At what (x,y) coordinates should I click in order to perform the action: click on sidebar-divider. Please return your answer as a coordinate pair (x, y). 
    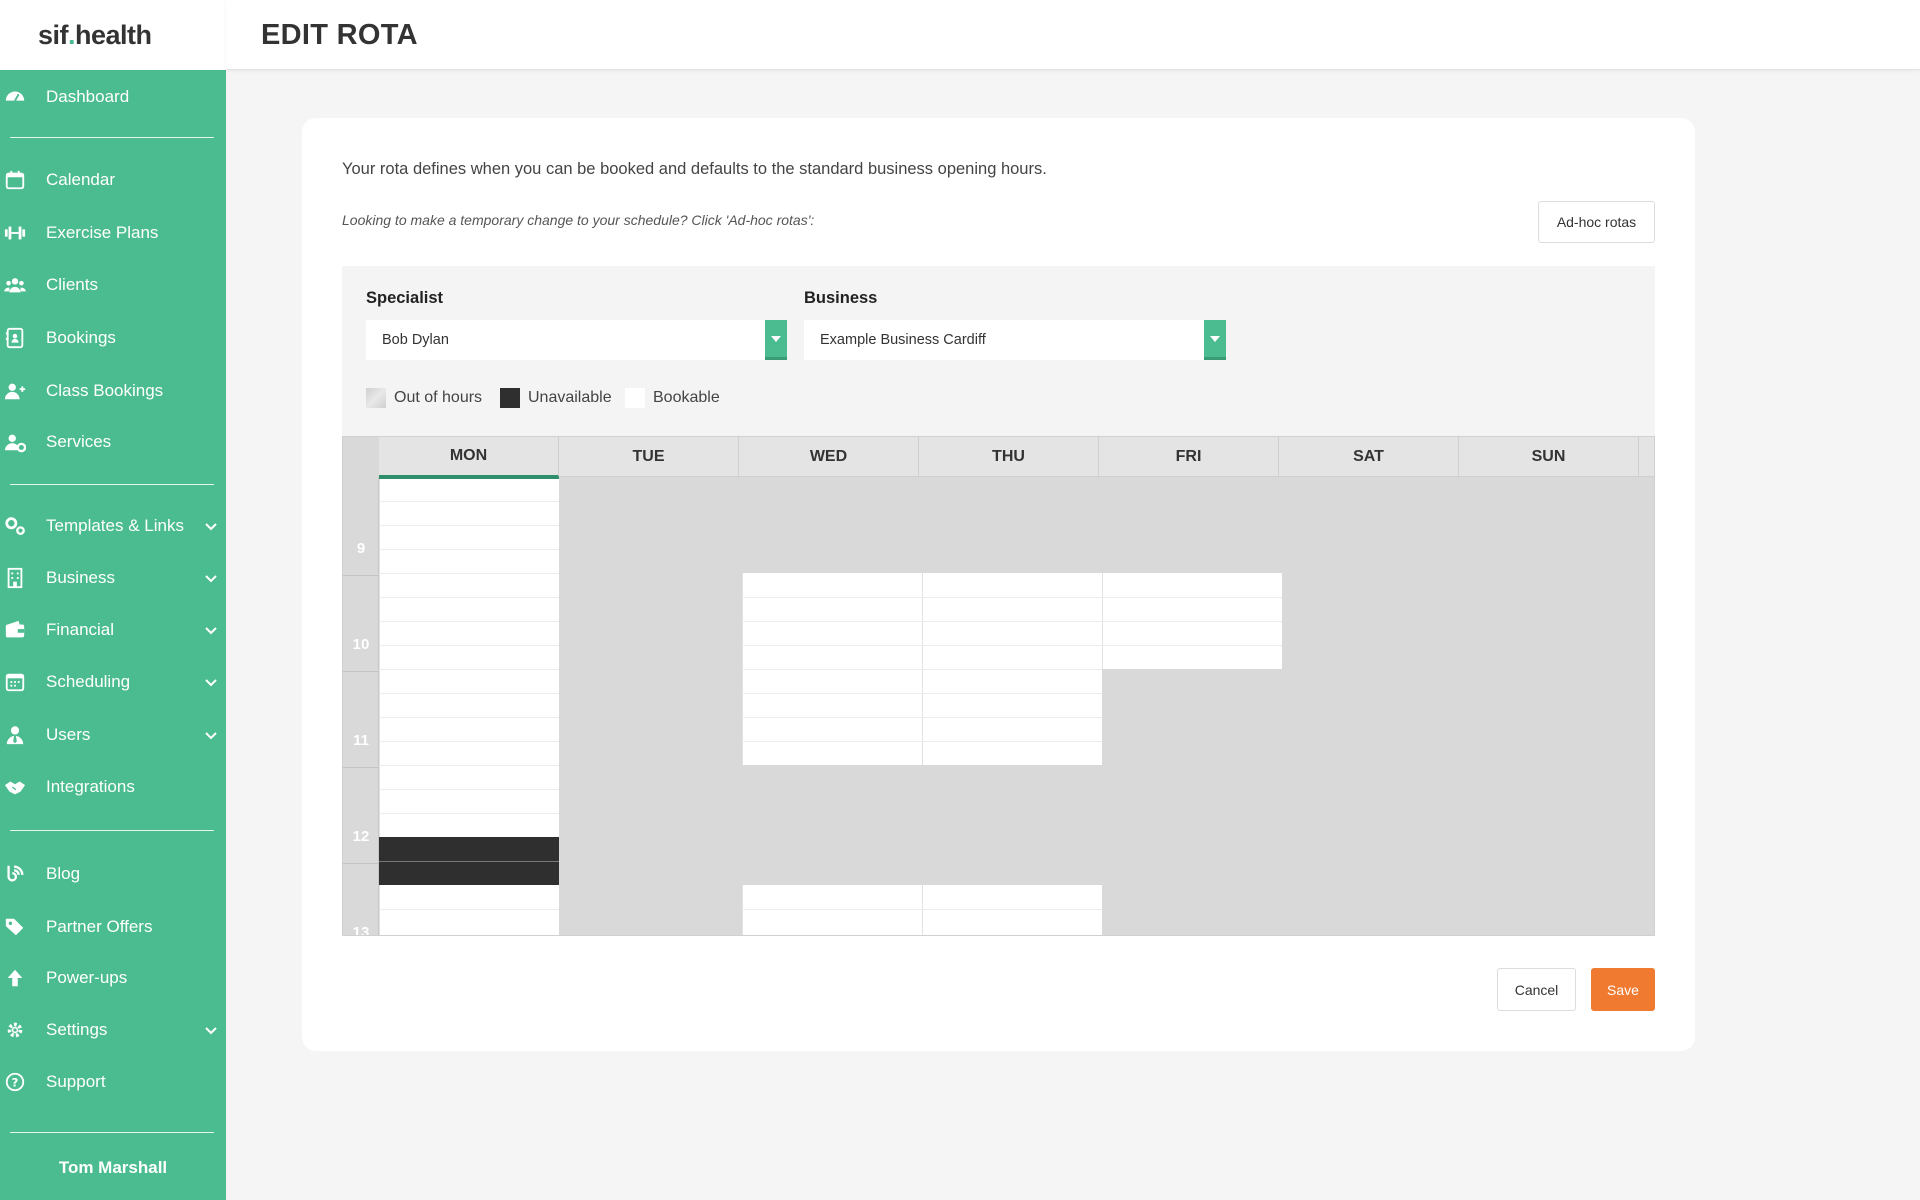
    Looking at the image, I should click on (112, 137).